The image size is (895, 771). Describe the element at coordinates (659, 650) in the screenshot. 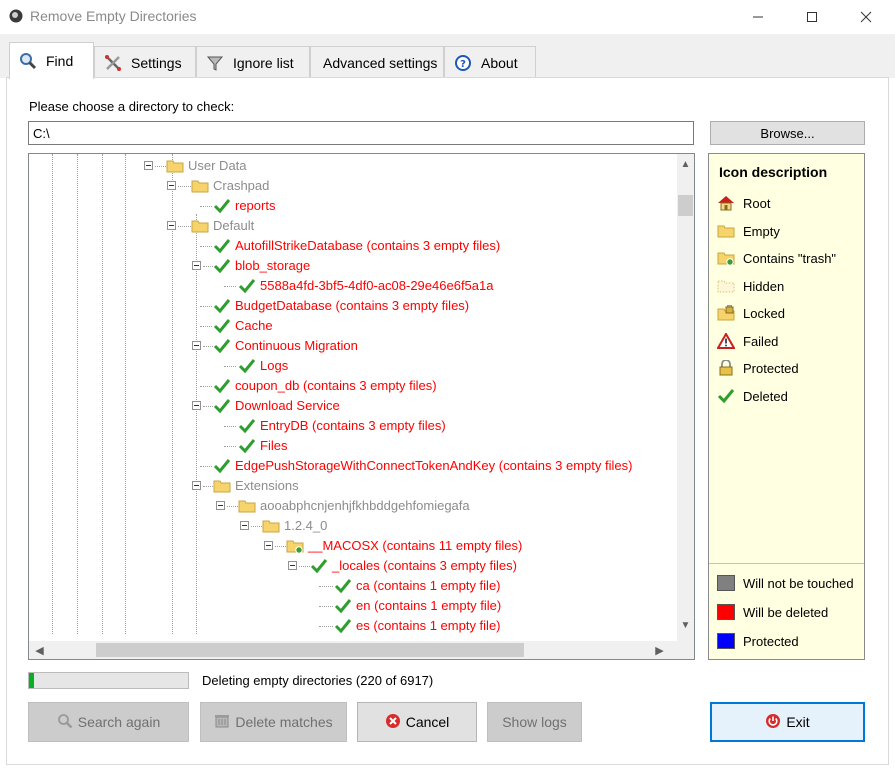

I see `scroll-right-arrow-icon: ▶` at that location.